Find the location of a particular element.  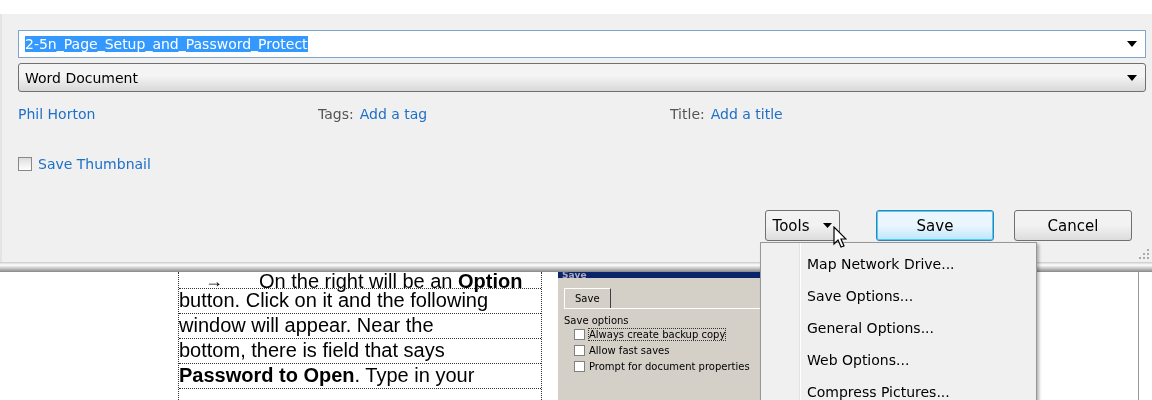

document-text-line: bottom, there is field that says is located at coordinates (312, 351).